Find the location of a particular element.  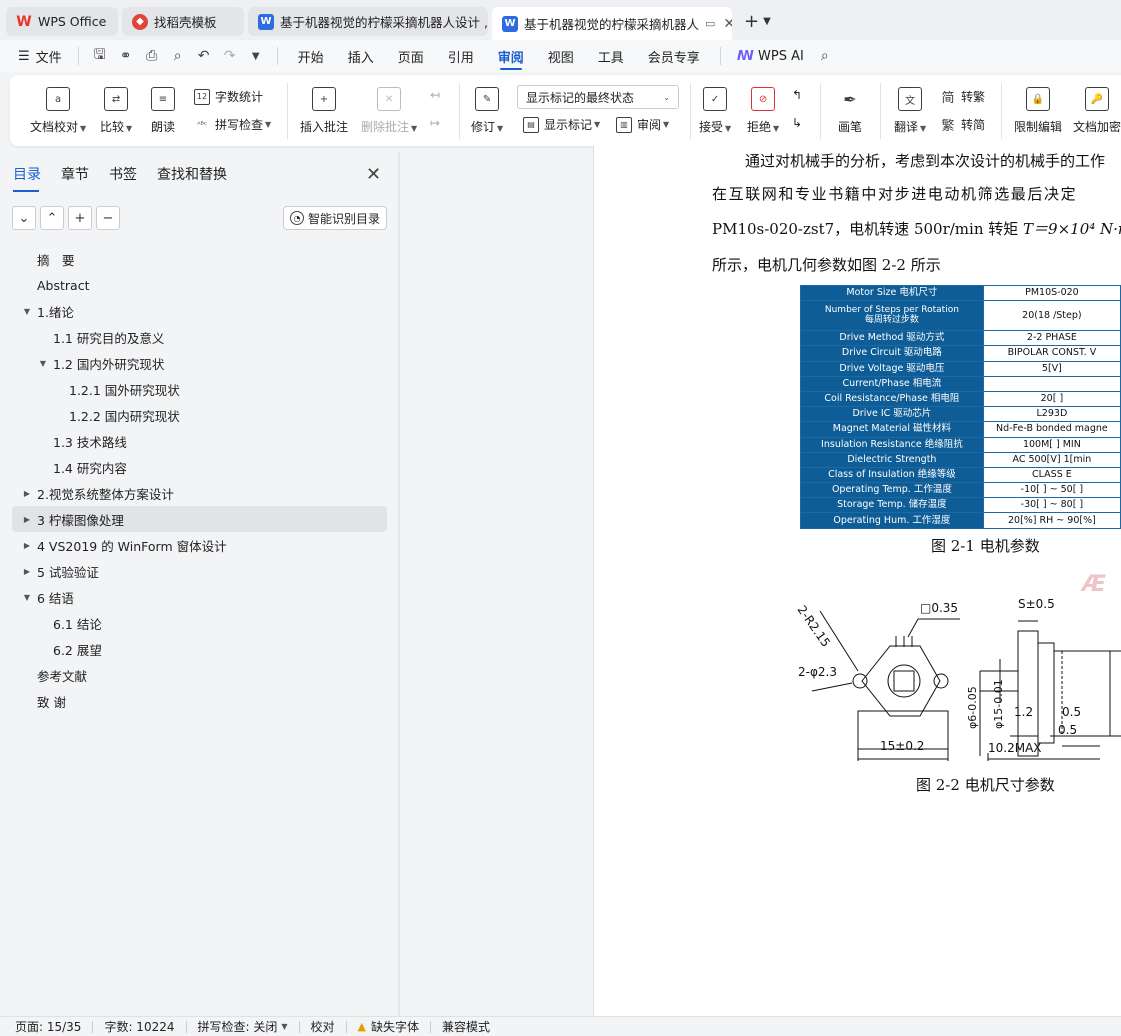

doc-encrypt-button: 🔑 文档加密 is located at coordinates (1097, 111).